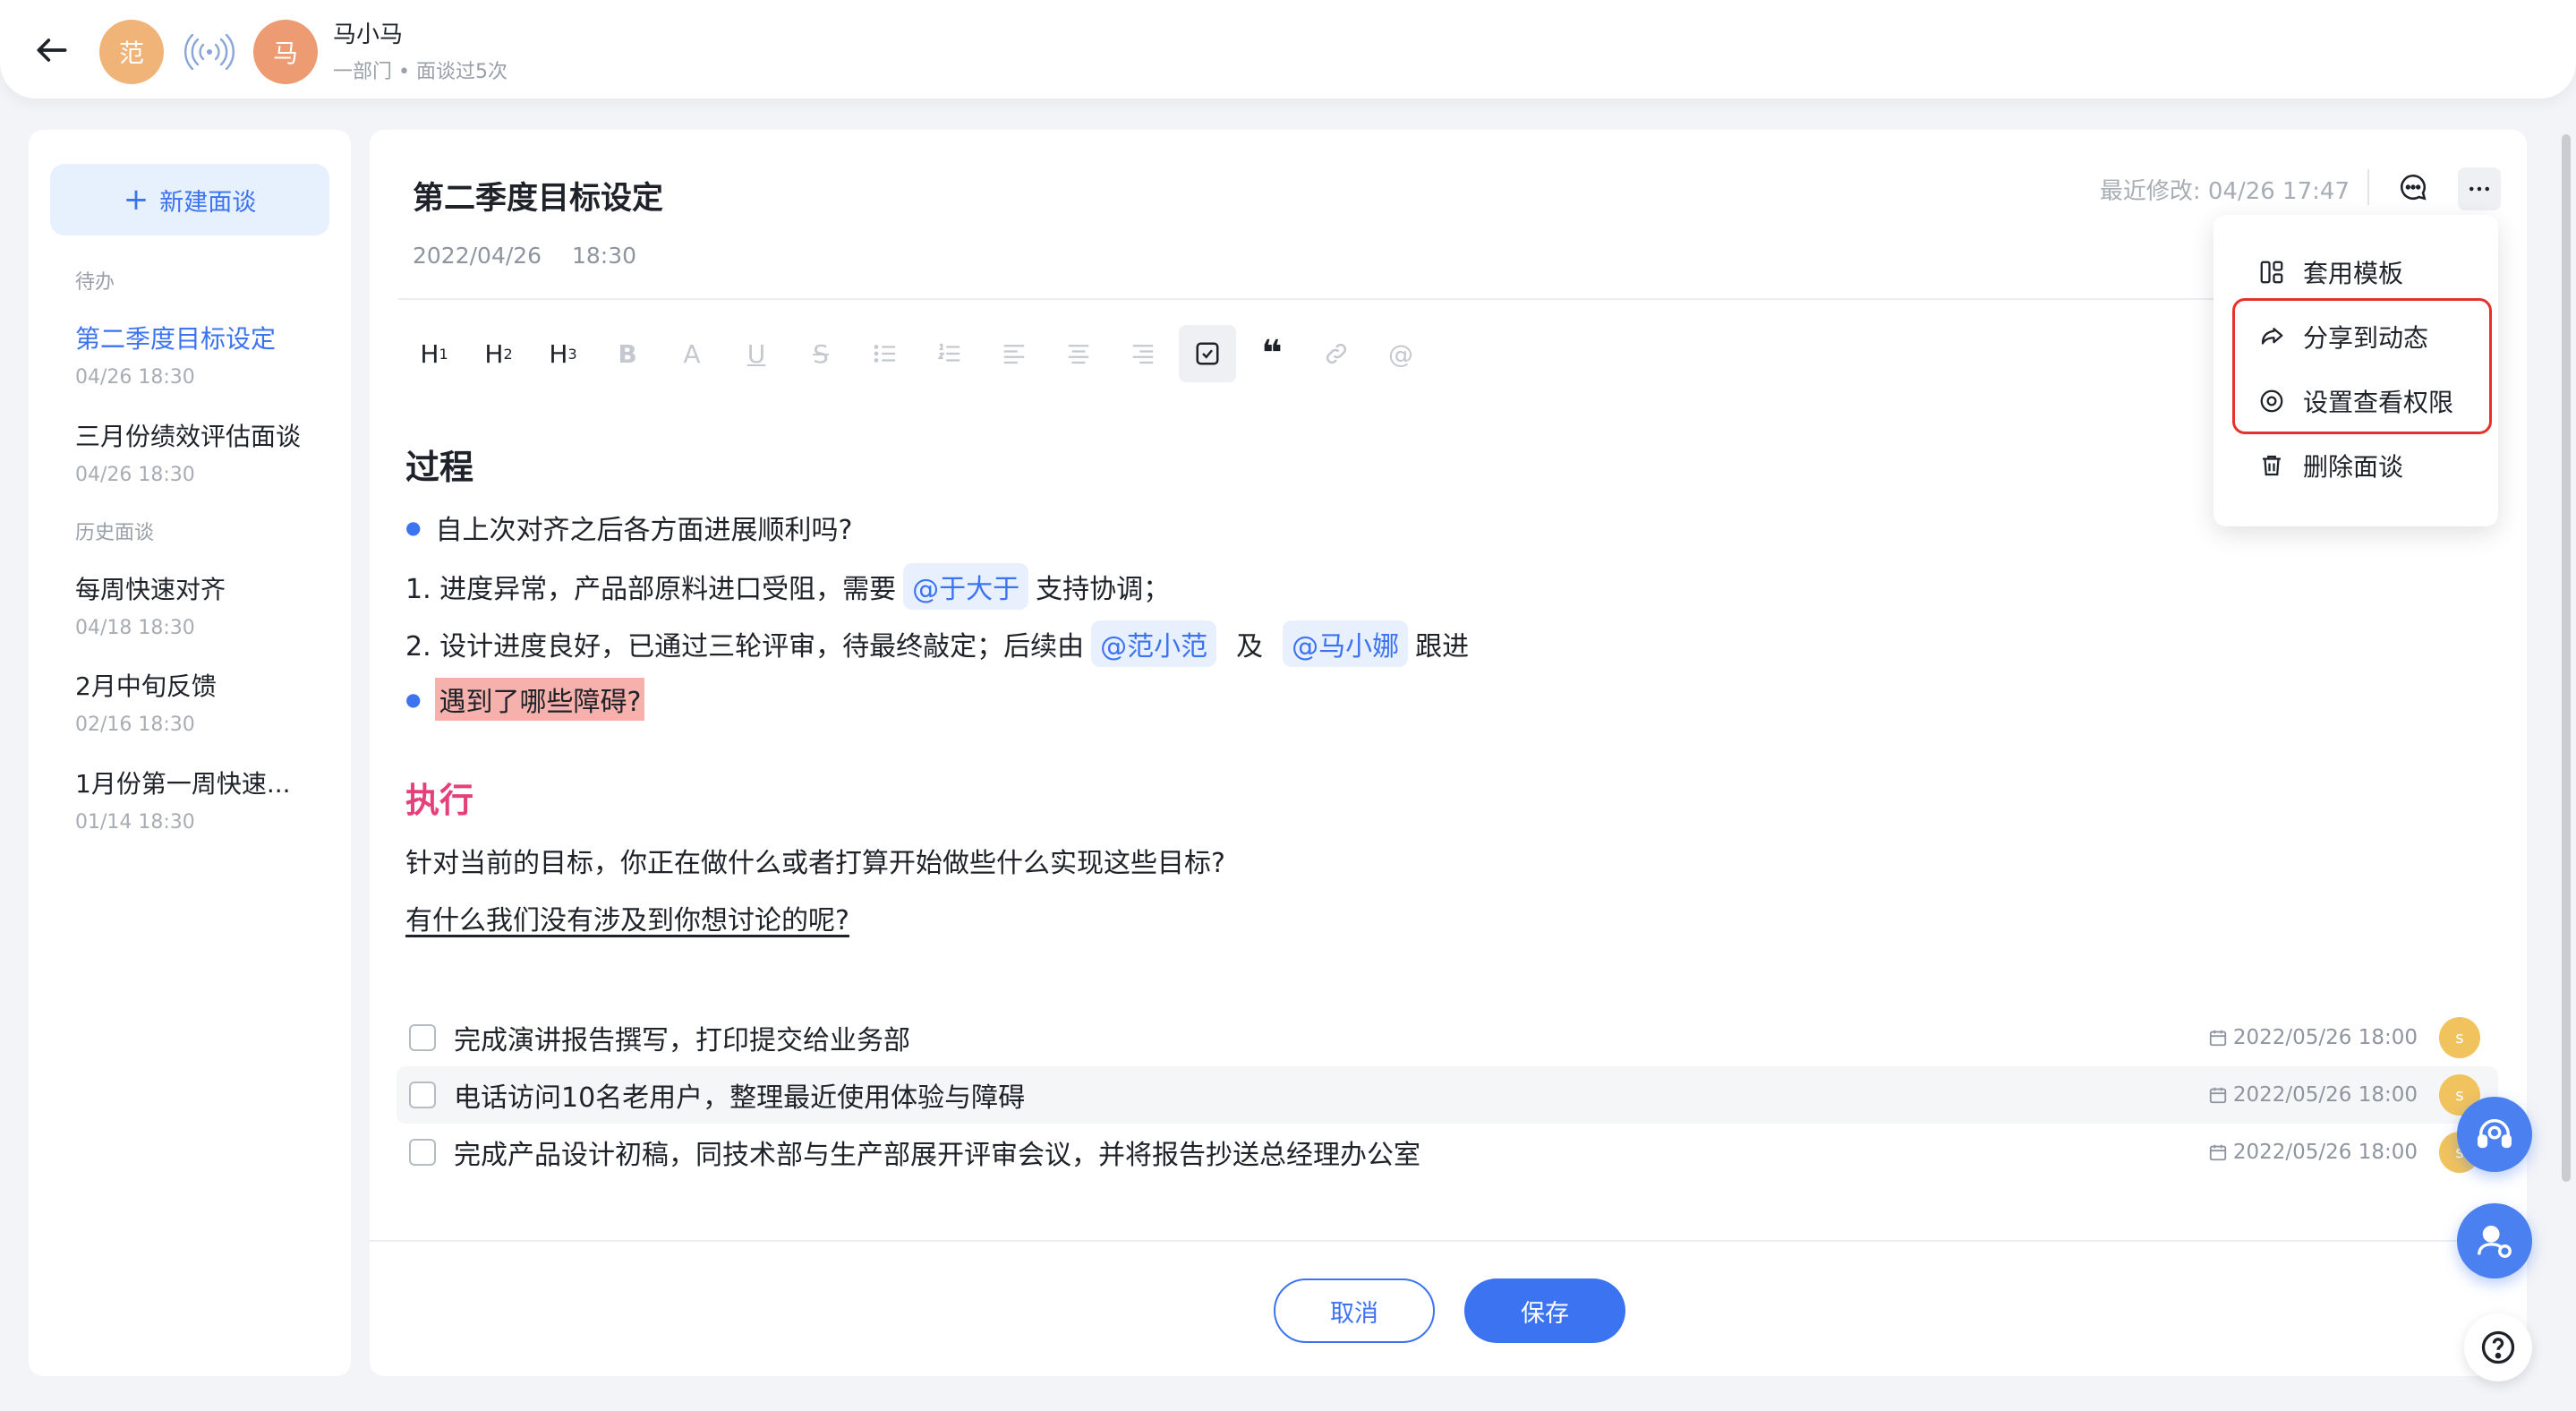 This screenshot has width=2576, height=1411. What do you see at coordinates (189, 199) in the screenshot?
I see `new-meeting-button: + 新建面谈` at bounding box center [189, 199].